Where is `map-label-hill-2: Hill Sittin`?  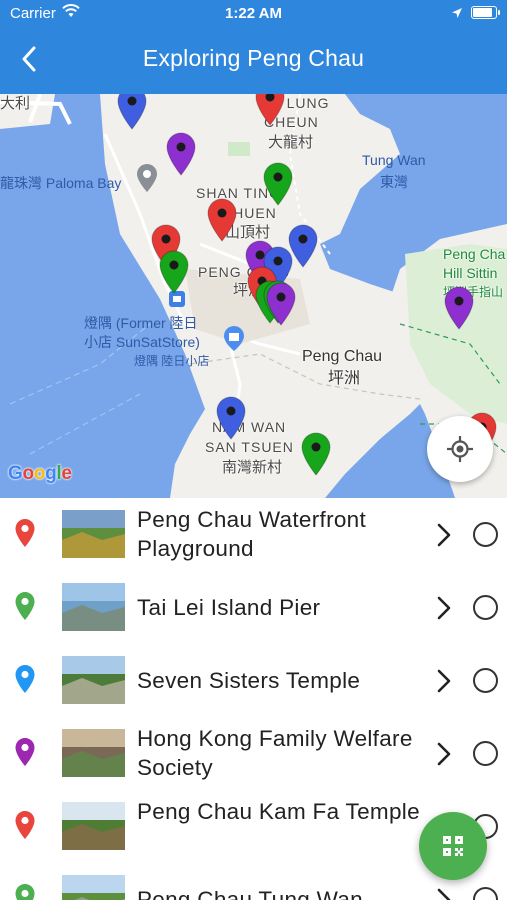 map-label-hill-2: Hill Sittin is located at coordinates (470, 273).